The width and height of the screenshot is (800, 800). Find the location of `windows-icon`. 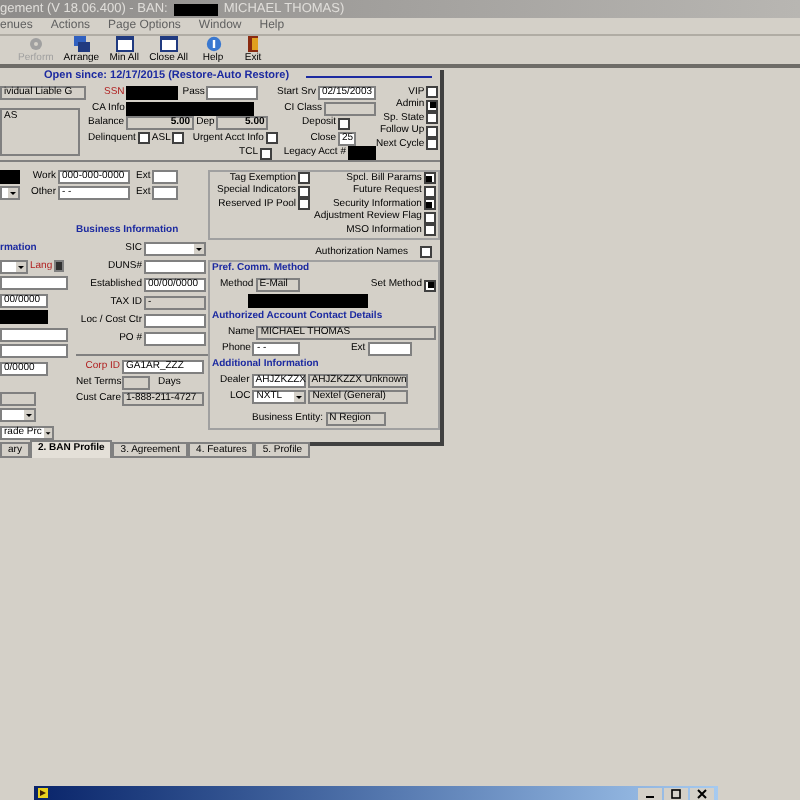

windows-icon is located at coordinates (81, 44).